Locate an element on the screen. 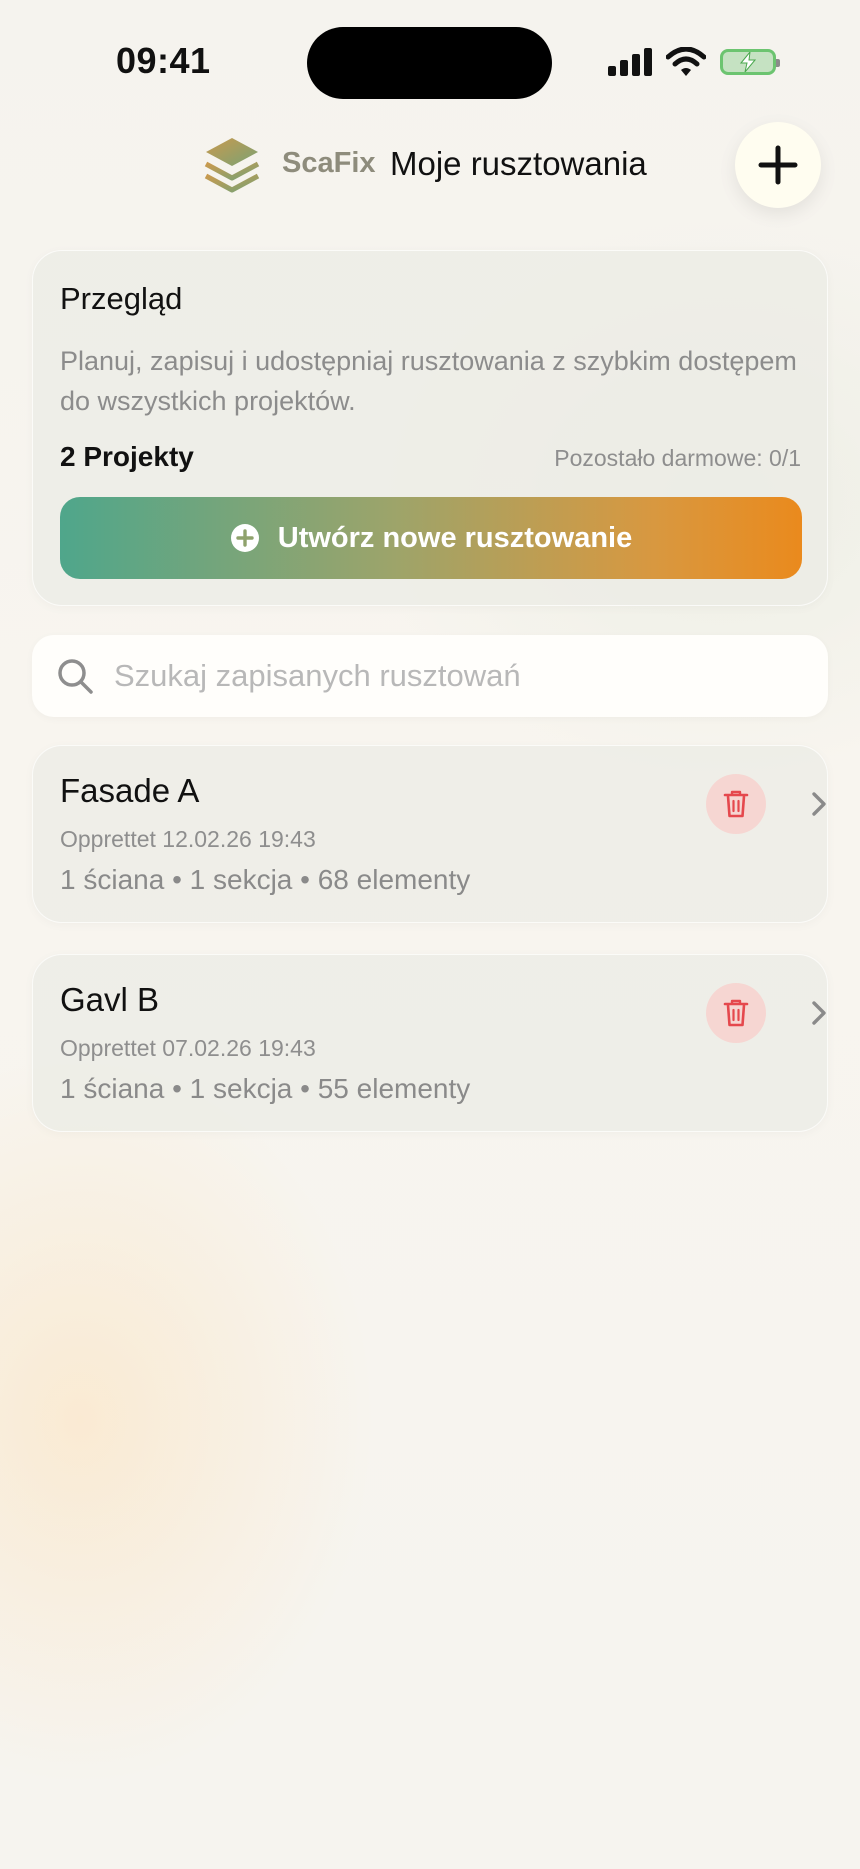  page-title: Moje rusztowania is located at coordinates (518, 163).